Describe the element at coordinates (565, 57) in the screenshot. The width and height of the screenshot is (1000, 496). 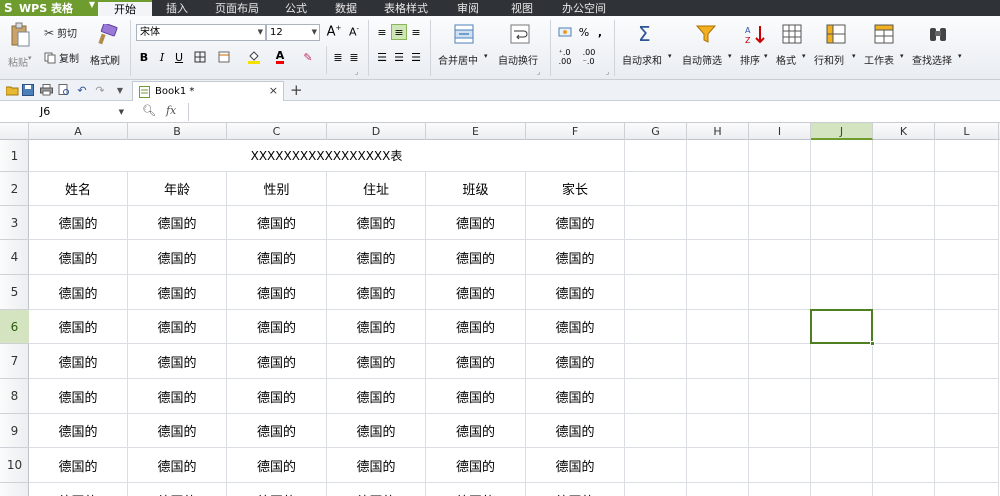
I see `increase-decimal-button: ⁺.0.00` at that location.